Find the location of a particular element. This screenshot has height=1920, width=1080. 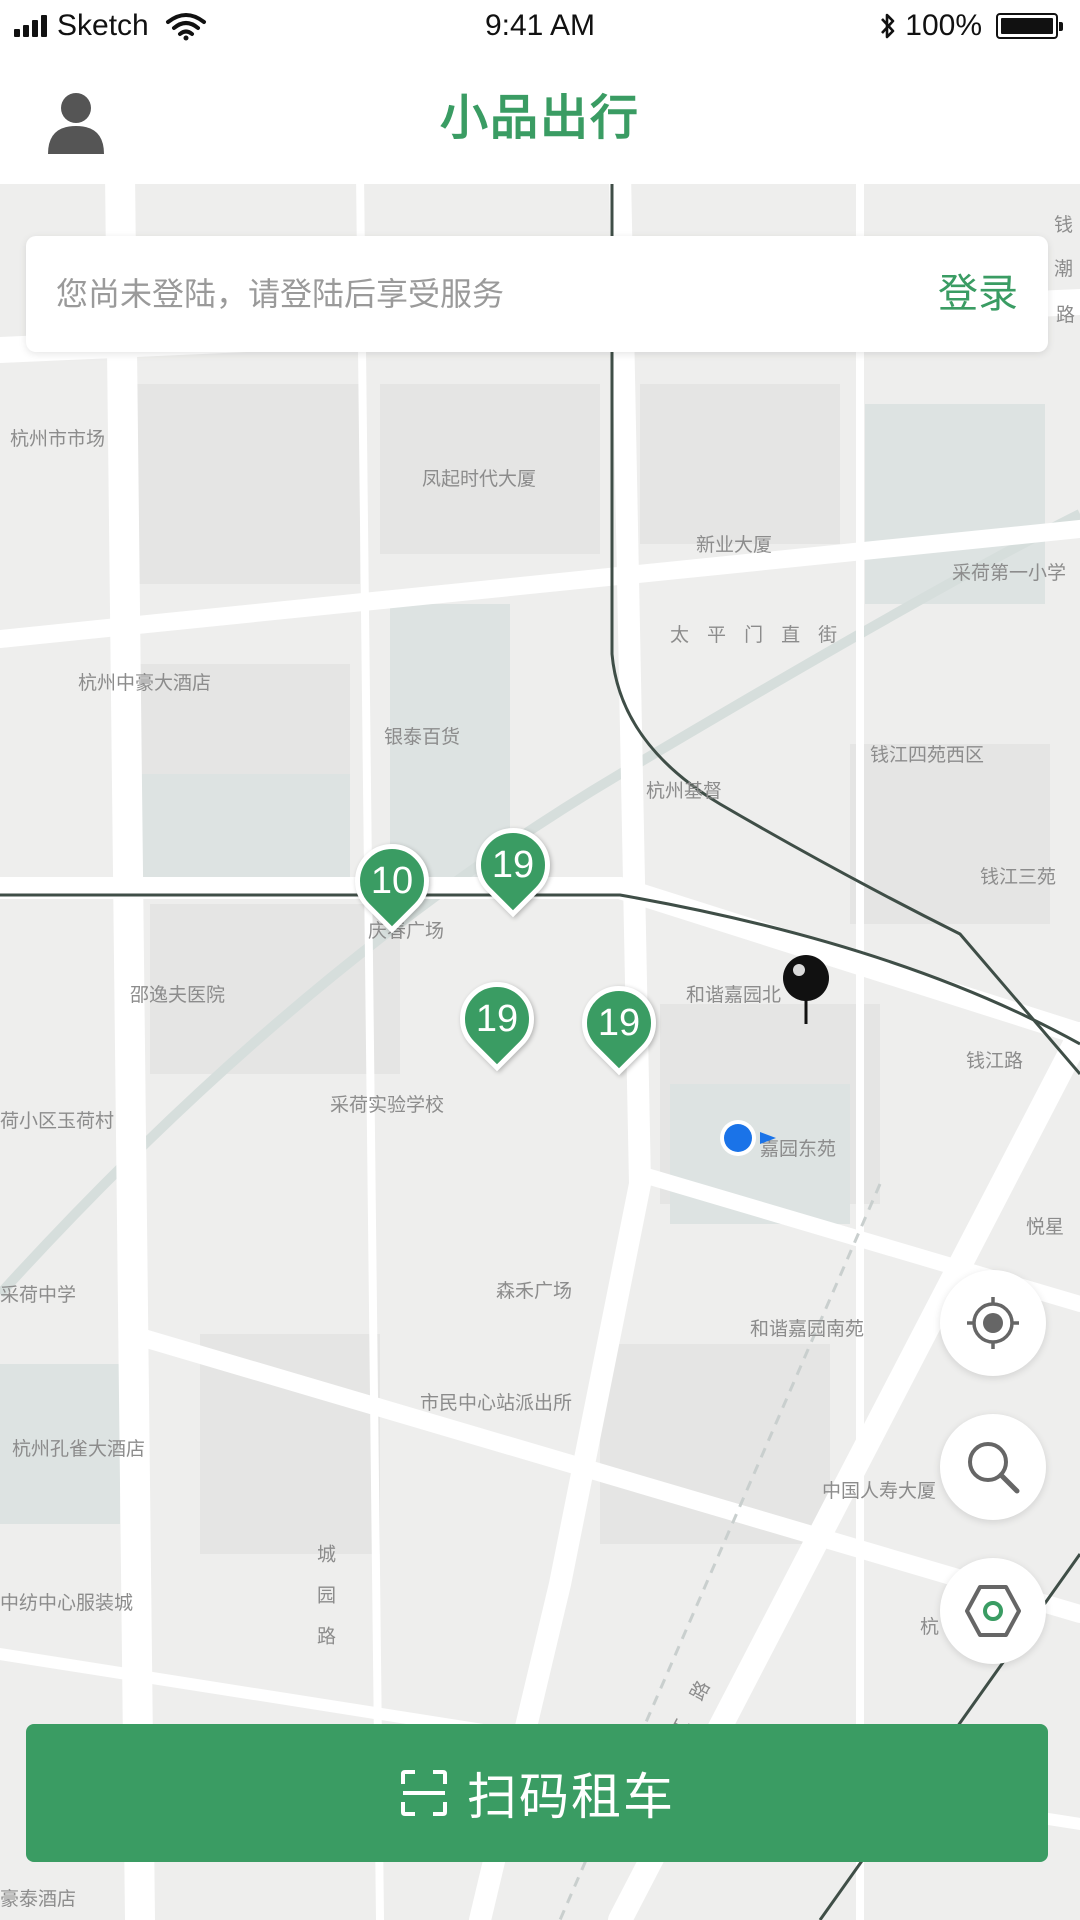

map-label: 钱江四苑西区 is located at coordinates (927, 755).